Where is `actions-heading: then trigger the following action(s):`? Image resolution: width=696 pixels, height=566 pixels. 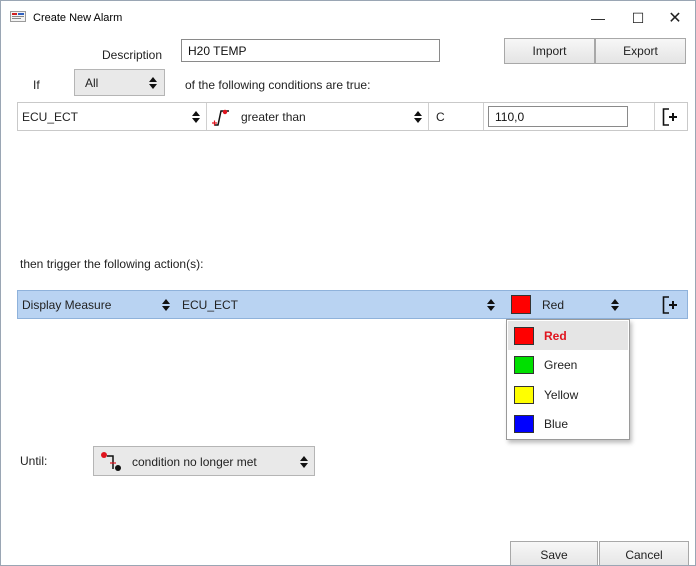
actions-heading: then trigger the following action(s): is located at coordinates (112, 264).